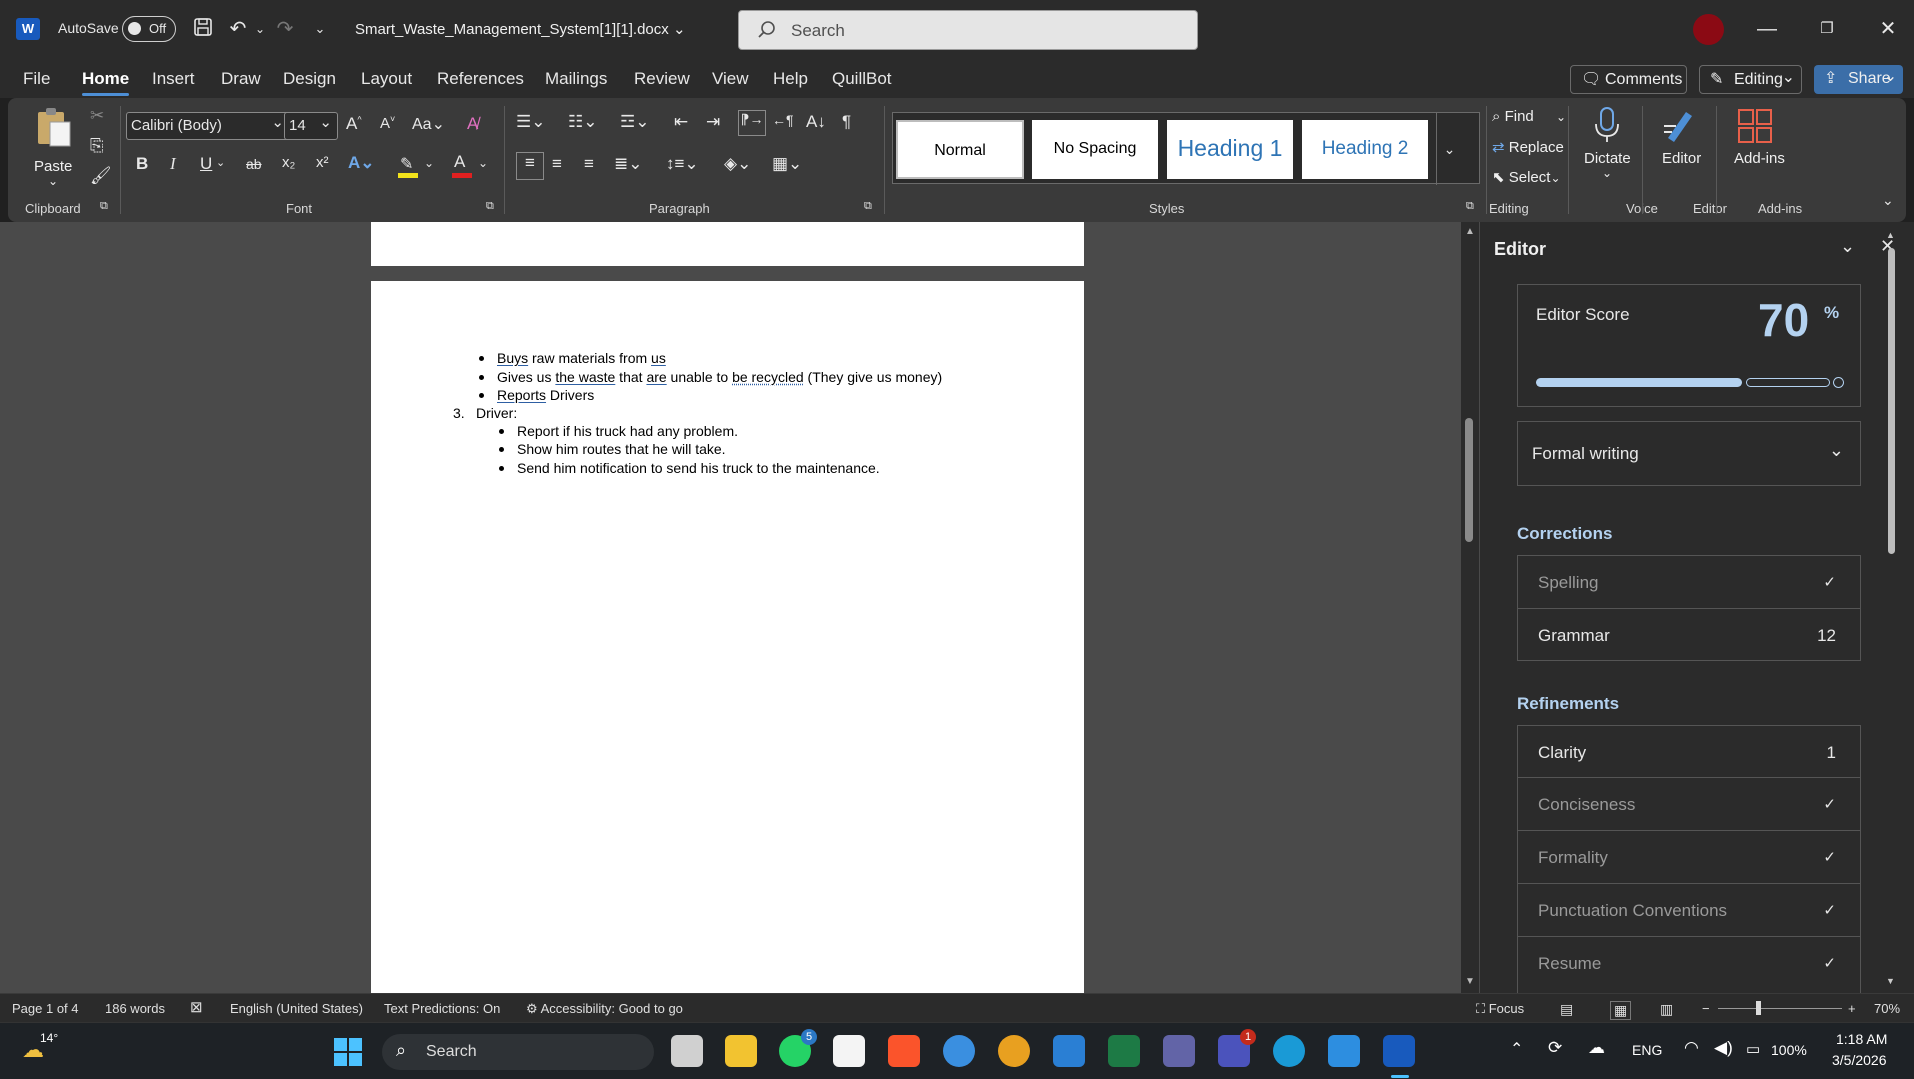 The height and width of the screenshot is (1079, 1914). Describe the element at coordinates (1689, 751) in the screenshot. I see `refinement-clarity: Clarity 1` at that location.